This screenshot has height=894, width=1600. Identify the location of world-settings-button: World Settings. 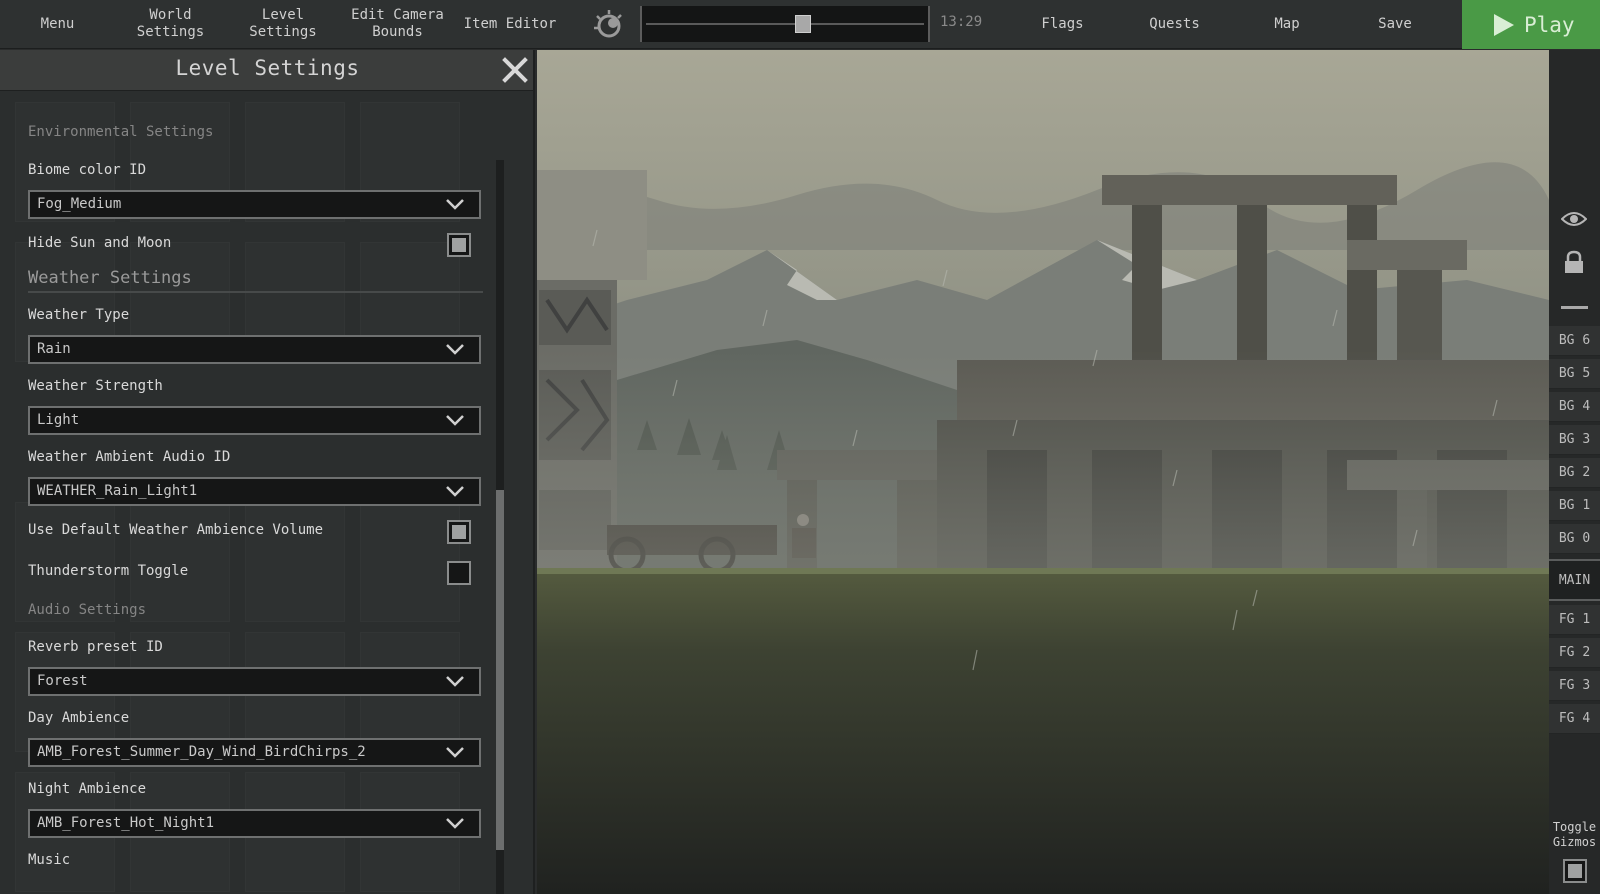
(170, 24).